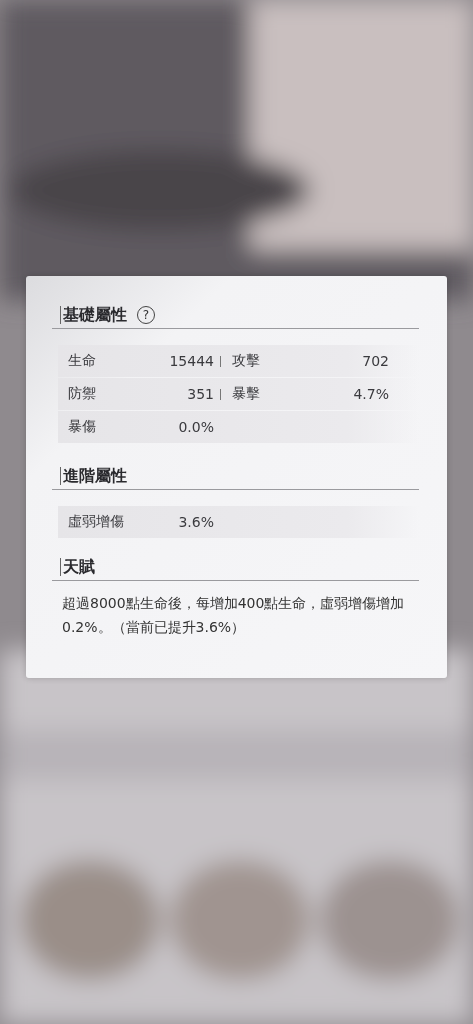 This screenshot has height=1024, width=473. I want to click on section-title: 天賦, so click(77, 567).